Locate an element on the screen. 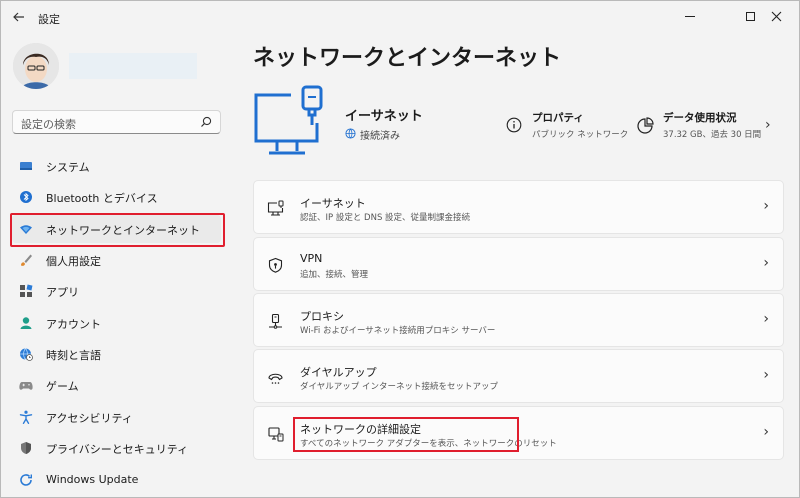  ethernet-status: 接続済み is located at coordinates (380, 136).